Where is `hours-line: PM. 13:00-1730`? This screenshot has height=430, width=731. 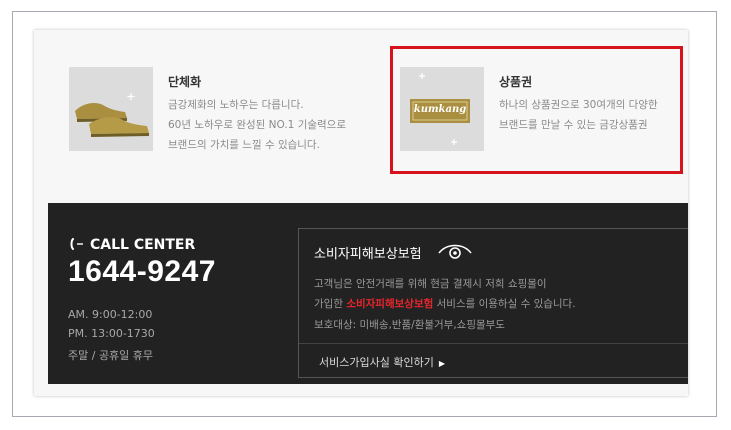 hours-line: PM. 13:00-1730 is located at coordinates (111, 333).